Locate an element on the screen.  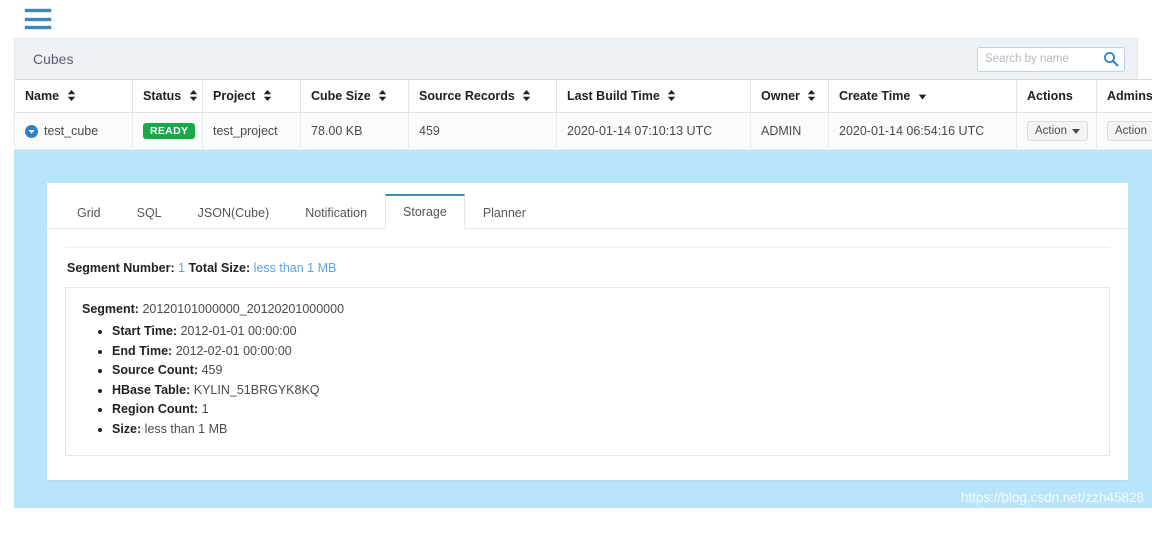
hamburger-icon is located at coordinates (38, 19).